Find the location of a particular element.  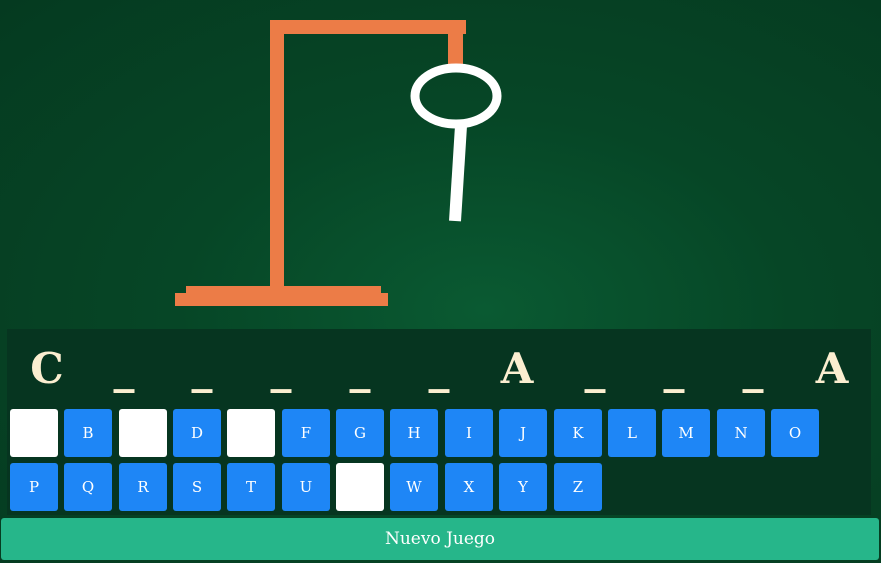

key-q: Q is located at coordinates (88, 487).